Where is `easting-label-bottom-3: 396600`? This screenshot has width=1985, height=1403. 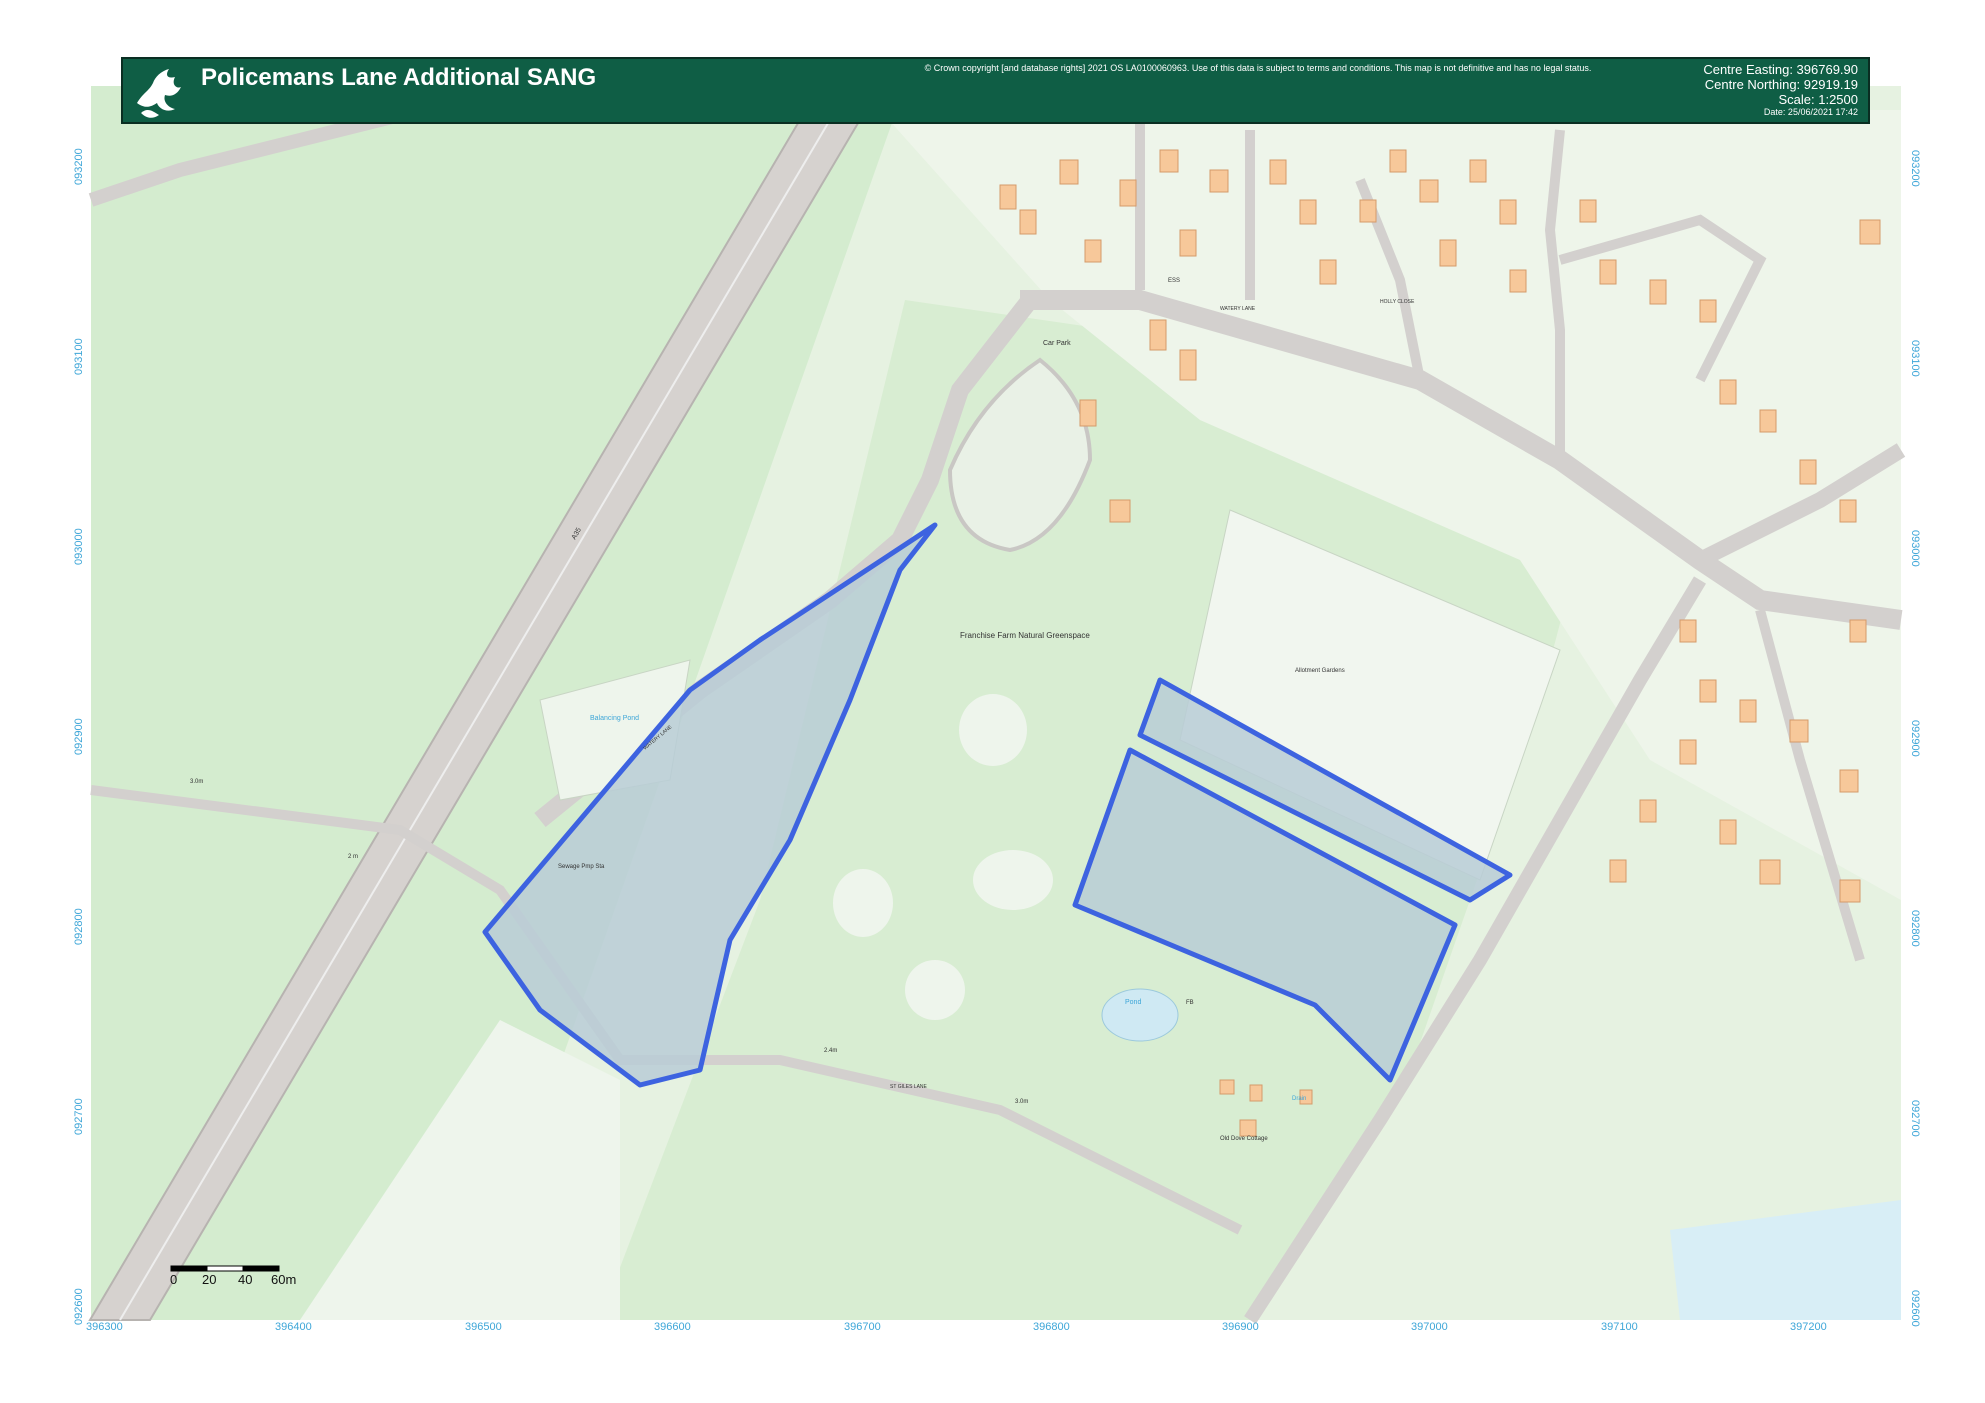 easting-label-bottom-3: 396600 is located at coordinates (672, 1327).